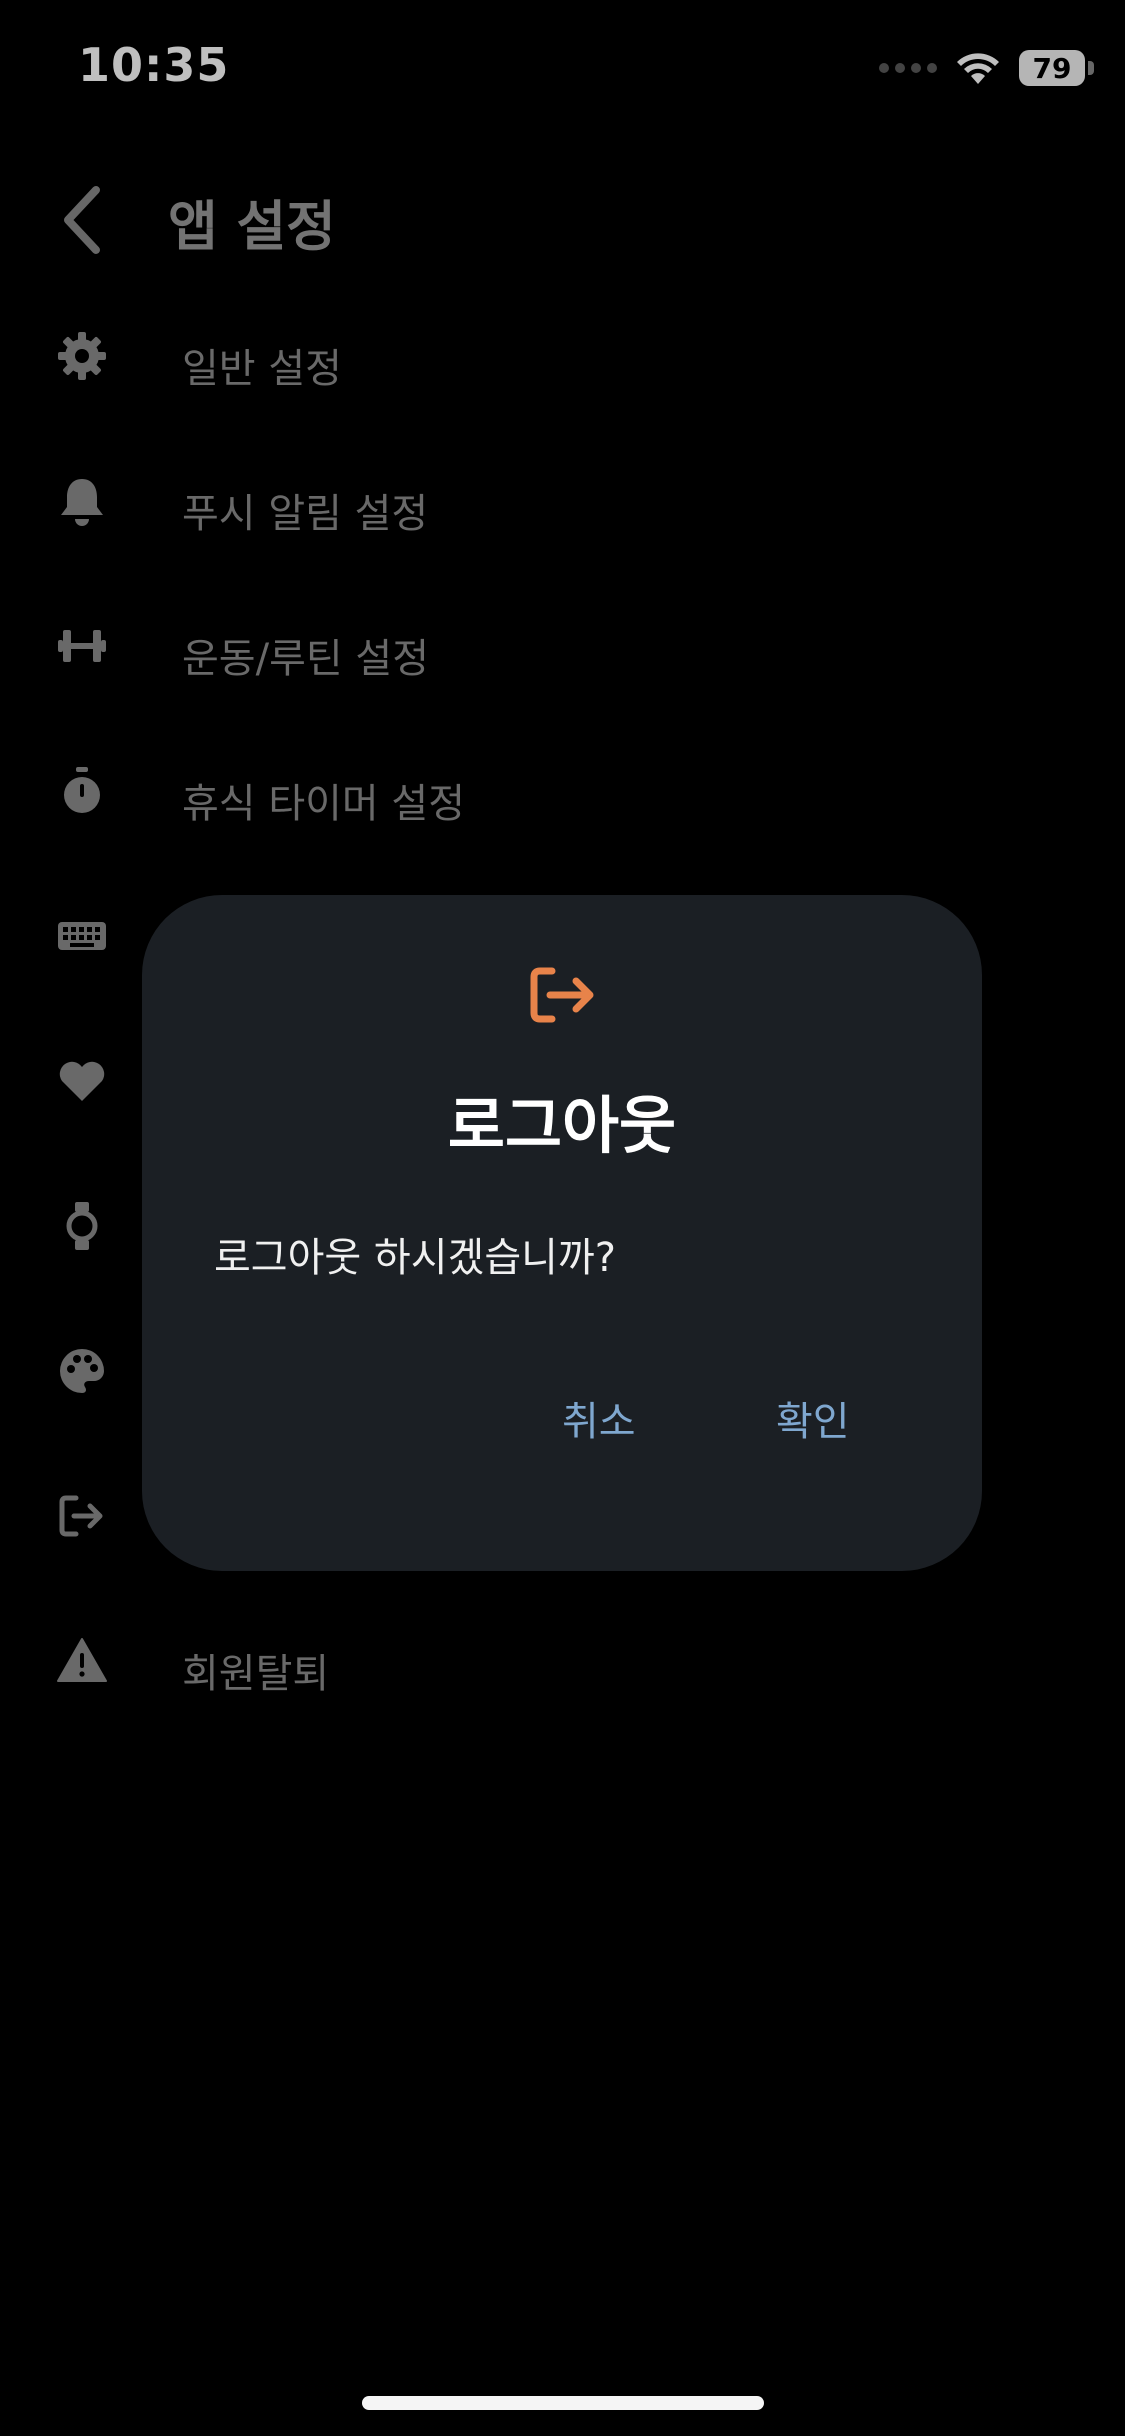  What do you see at coordinates (415, 1258) in the screenshot?
I see `dialog-message: 로그아웃 하시겠습니까?` at bounding box center [415, 1258].